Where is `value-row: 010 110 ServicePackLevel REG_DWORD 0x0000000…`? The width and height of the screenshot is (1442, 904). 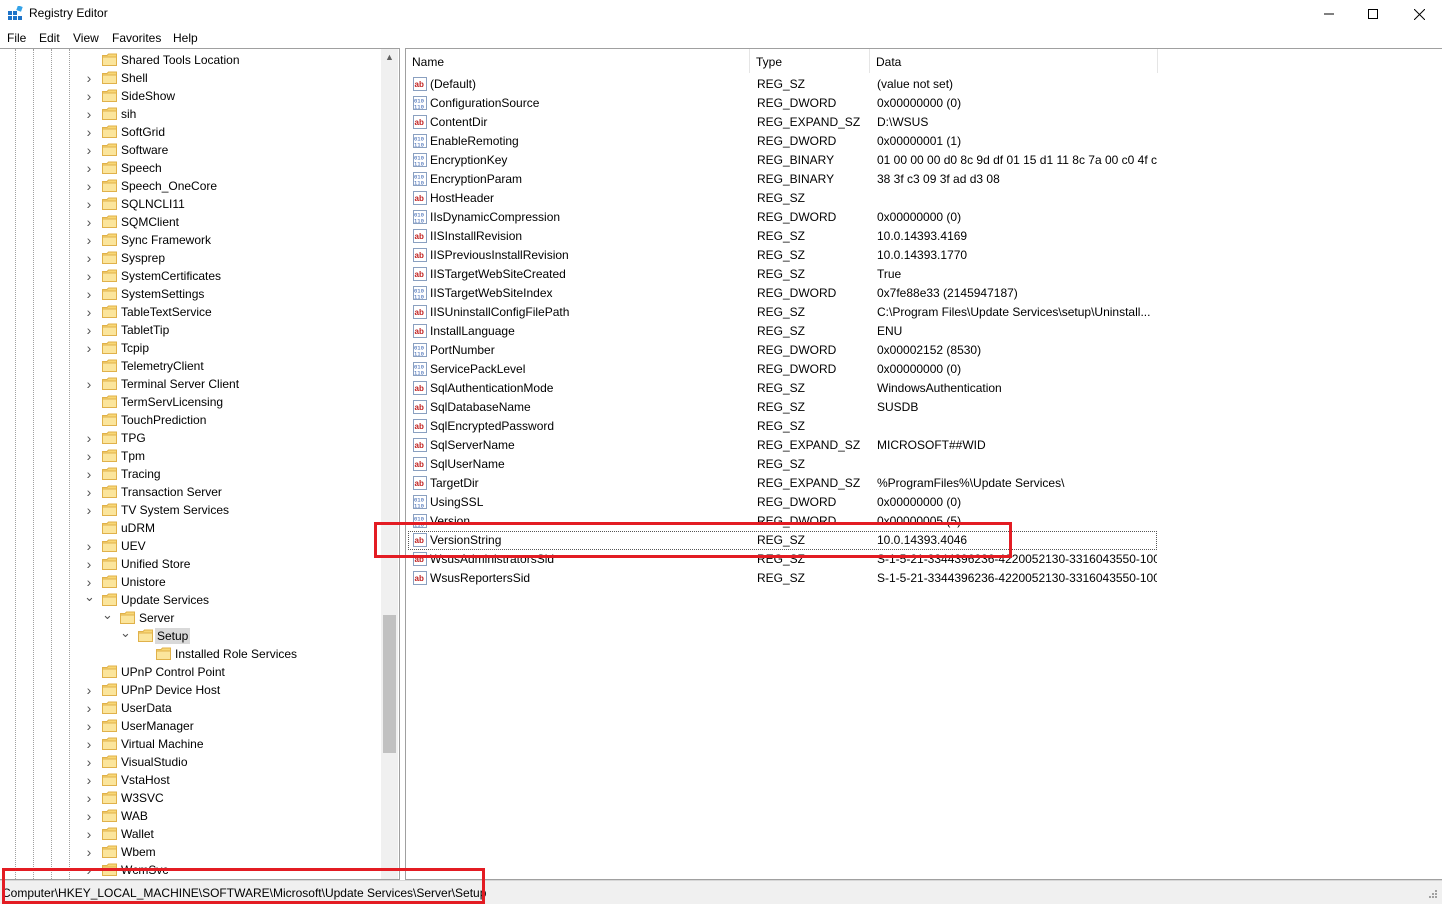
value-row: 010 110 ServicePackLevel REG_DWORD 0x0000000… is located at coordinates (783, 369).